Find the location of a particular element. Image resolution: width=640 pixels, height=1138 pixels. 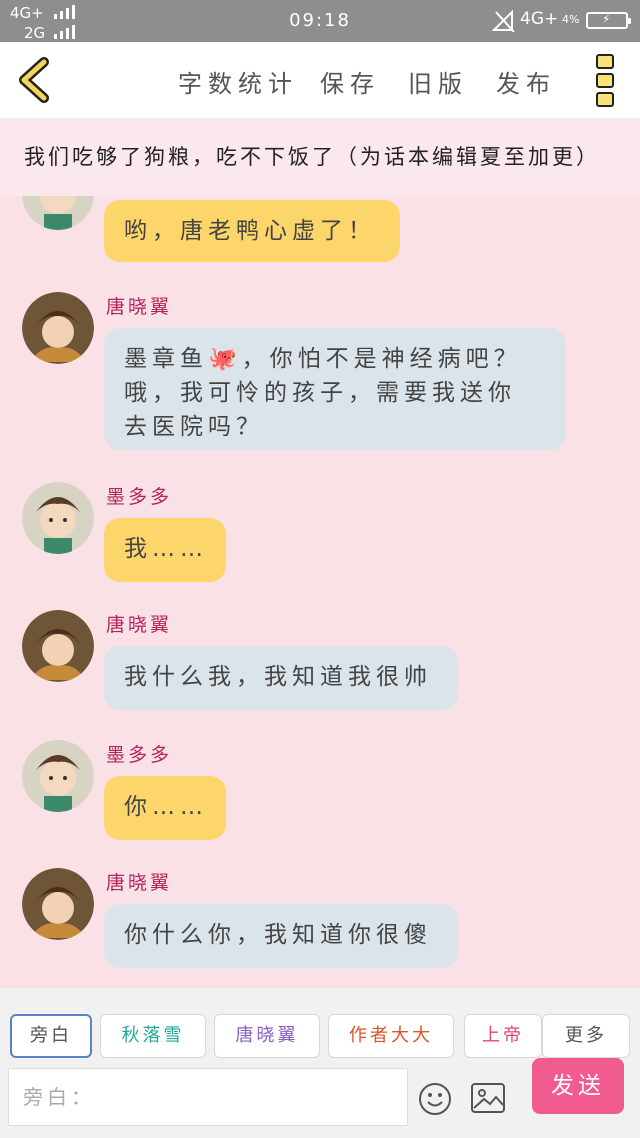

save-button: 保存 is located at coordinates (350, 81).